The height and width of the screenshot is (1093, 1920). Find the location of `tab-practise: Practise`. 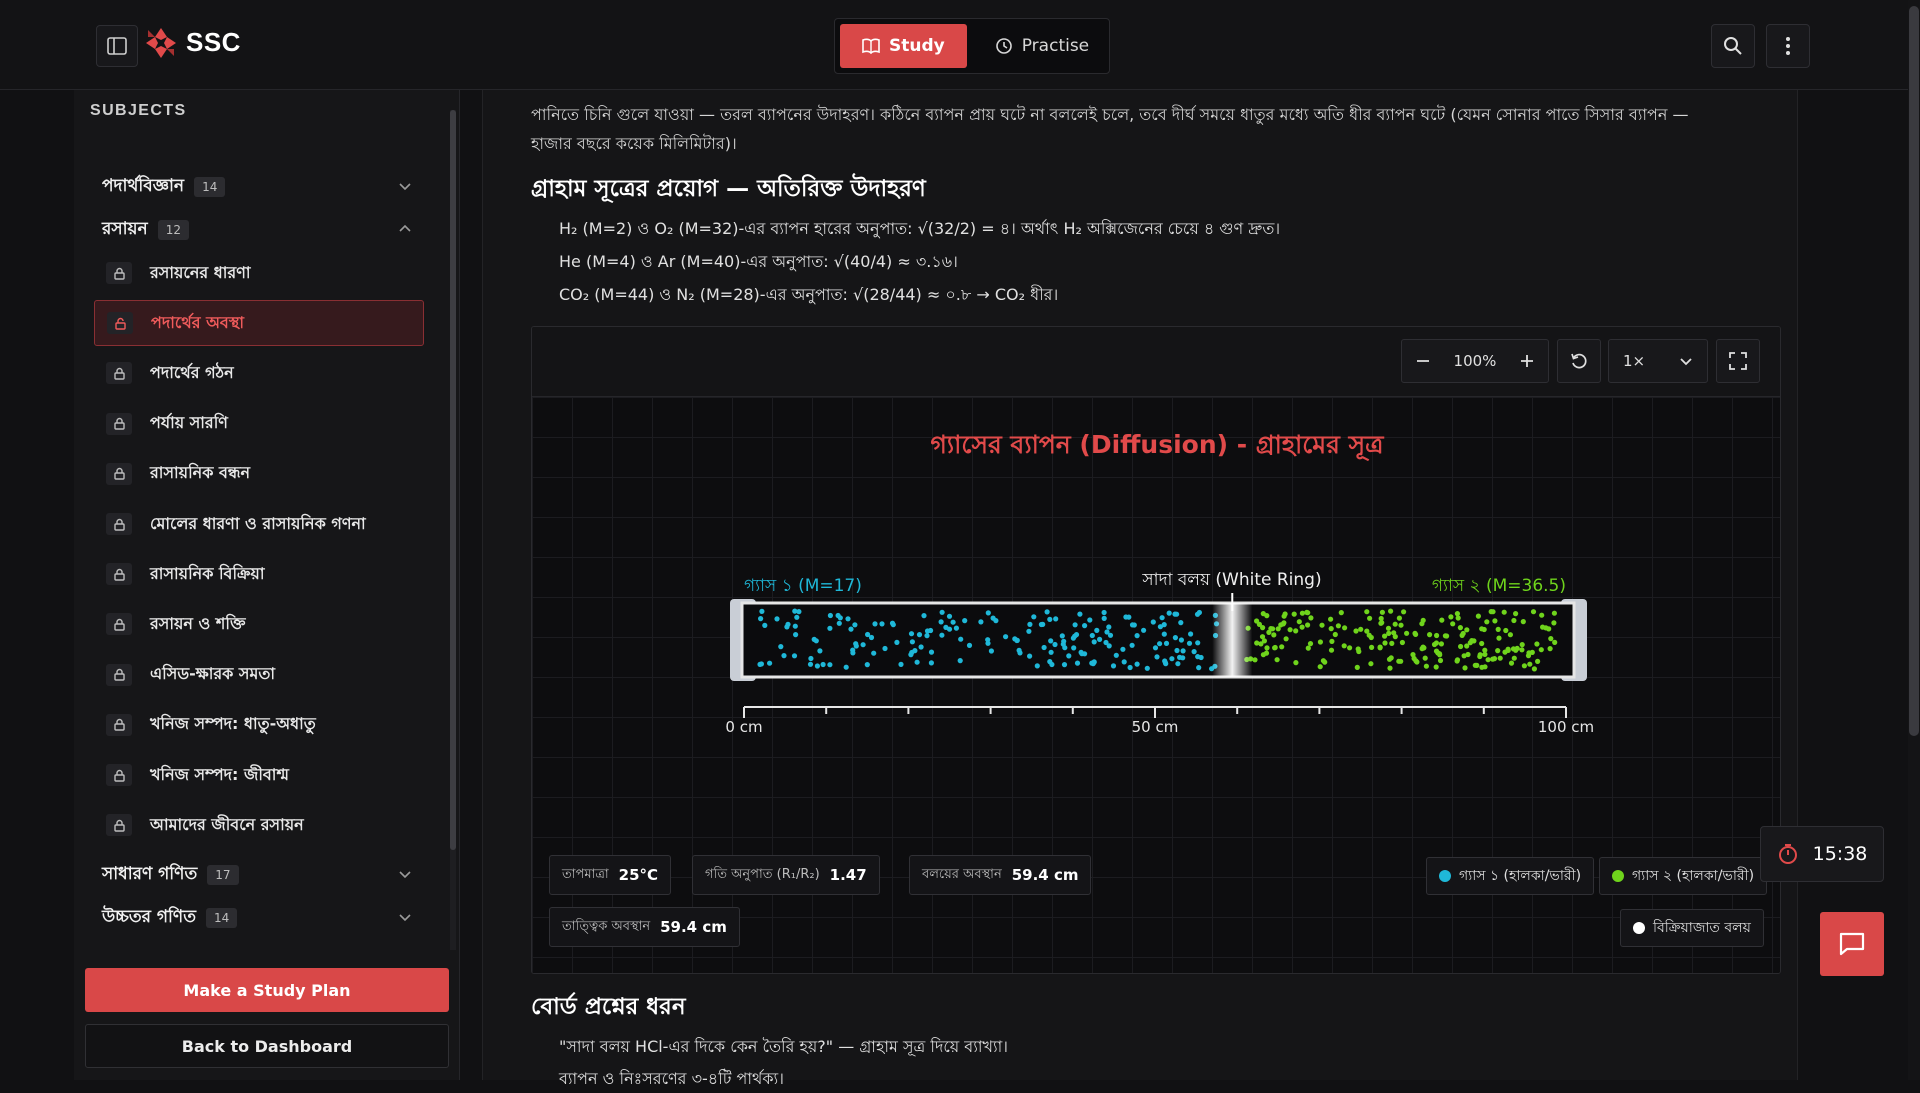

tab-practise: Practise is located at coordinates (1042, 46).